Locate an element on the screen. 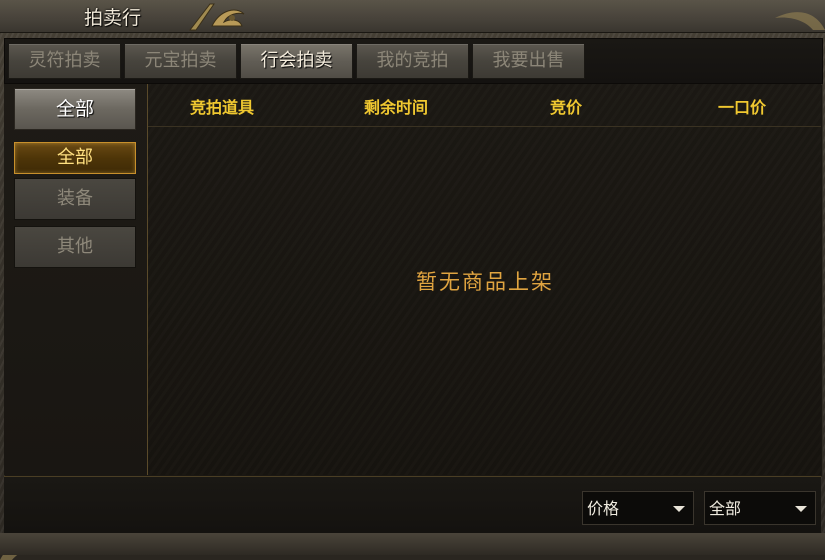 The width and height of the screenshot is (825, 560). sort-dropdown-value: 价格 is located at coordinates (603, 508).